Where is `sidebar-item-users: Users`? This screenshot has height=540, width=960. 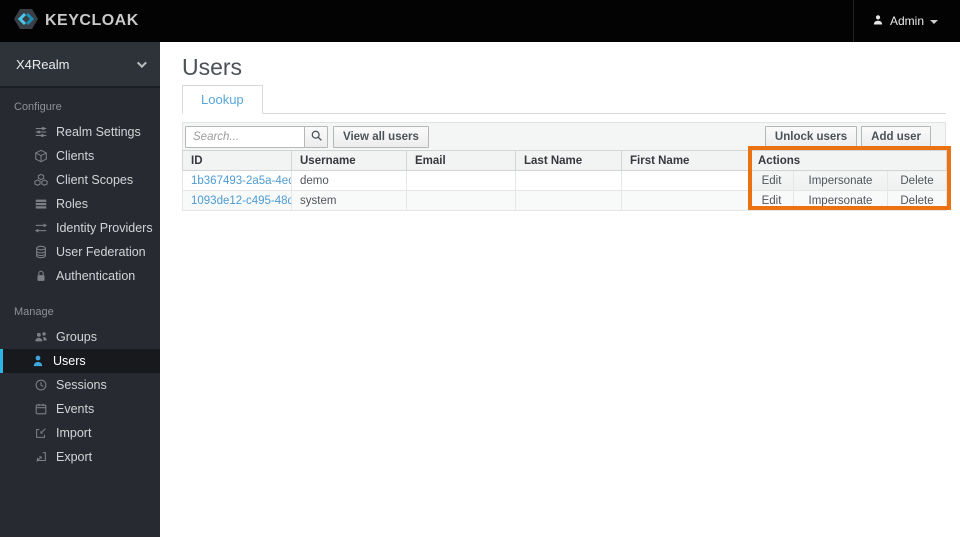
sidebar-item-users: Users is located at coordinates (80, 361).